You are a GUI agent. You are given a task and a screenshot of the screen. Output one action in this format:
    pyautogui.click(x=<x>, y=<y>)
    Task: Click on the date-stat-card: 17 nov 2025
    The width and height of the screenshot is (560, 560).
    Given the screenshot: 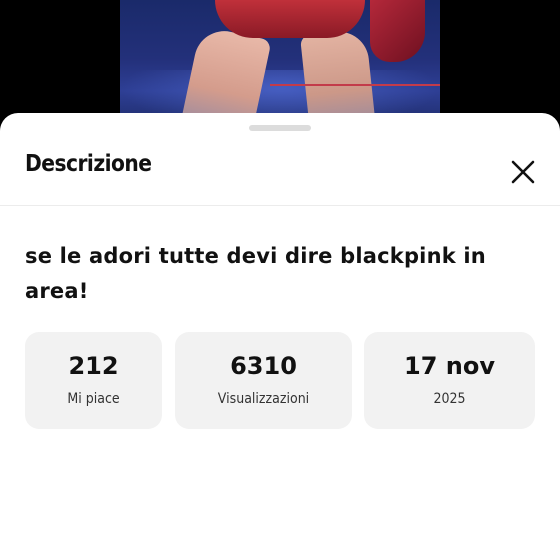 What is the action you would take?
    pyautogui.click(x=449, y=380)
    